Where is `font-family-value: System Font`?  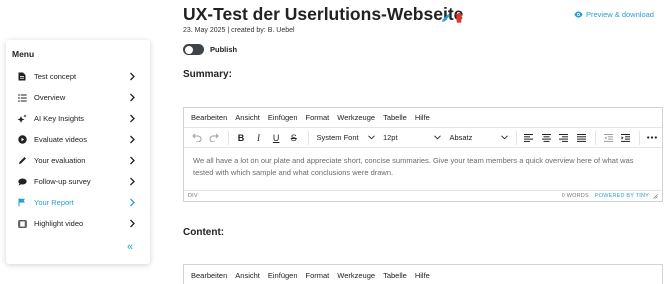 font-family-value: System Font is located at coordinates (337, 137).